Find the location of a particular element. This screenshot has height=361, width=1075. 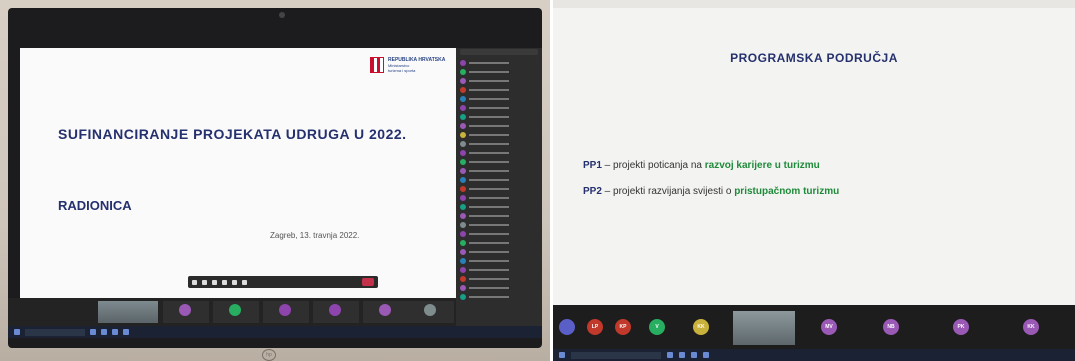

ministry-line-1: REPUBLIKA HRVATSKA is located at coordinates (417, 59).